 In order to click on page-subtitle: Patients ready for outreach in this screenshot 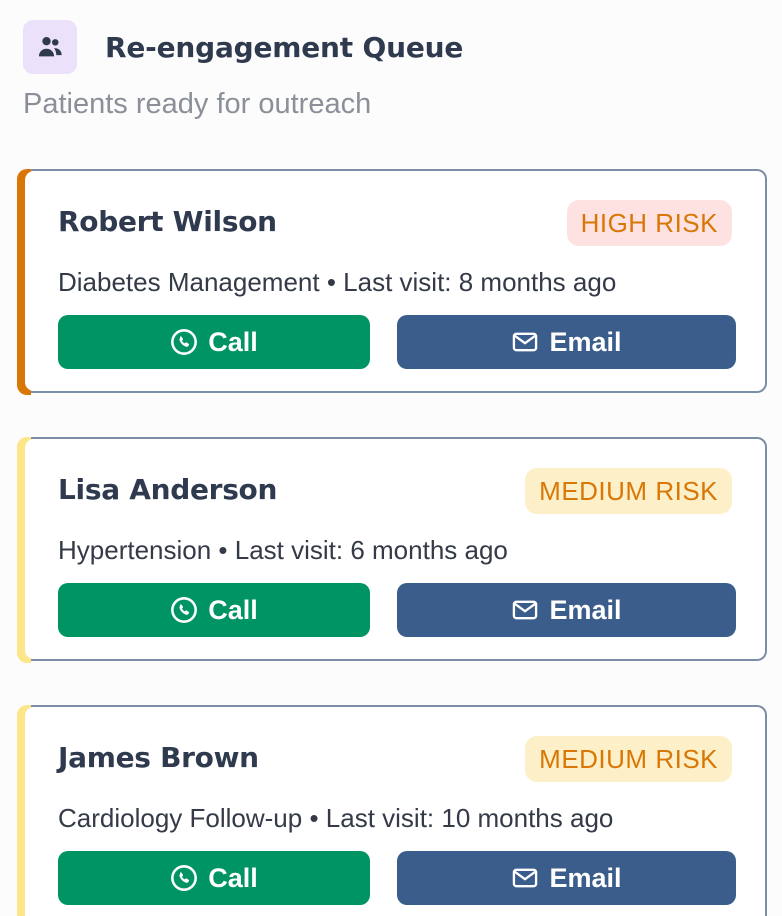, I will do `click(197, 104)`.